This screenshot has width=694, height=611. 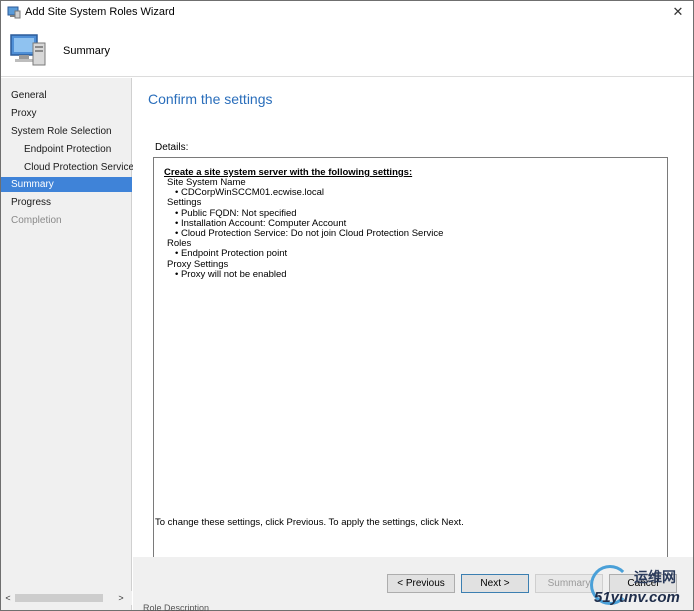 What do you see at coordinates (14, 12) in the screenshot?
I see `wizard-app-icon` at bounding box center [14, 12].